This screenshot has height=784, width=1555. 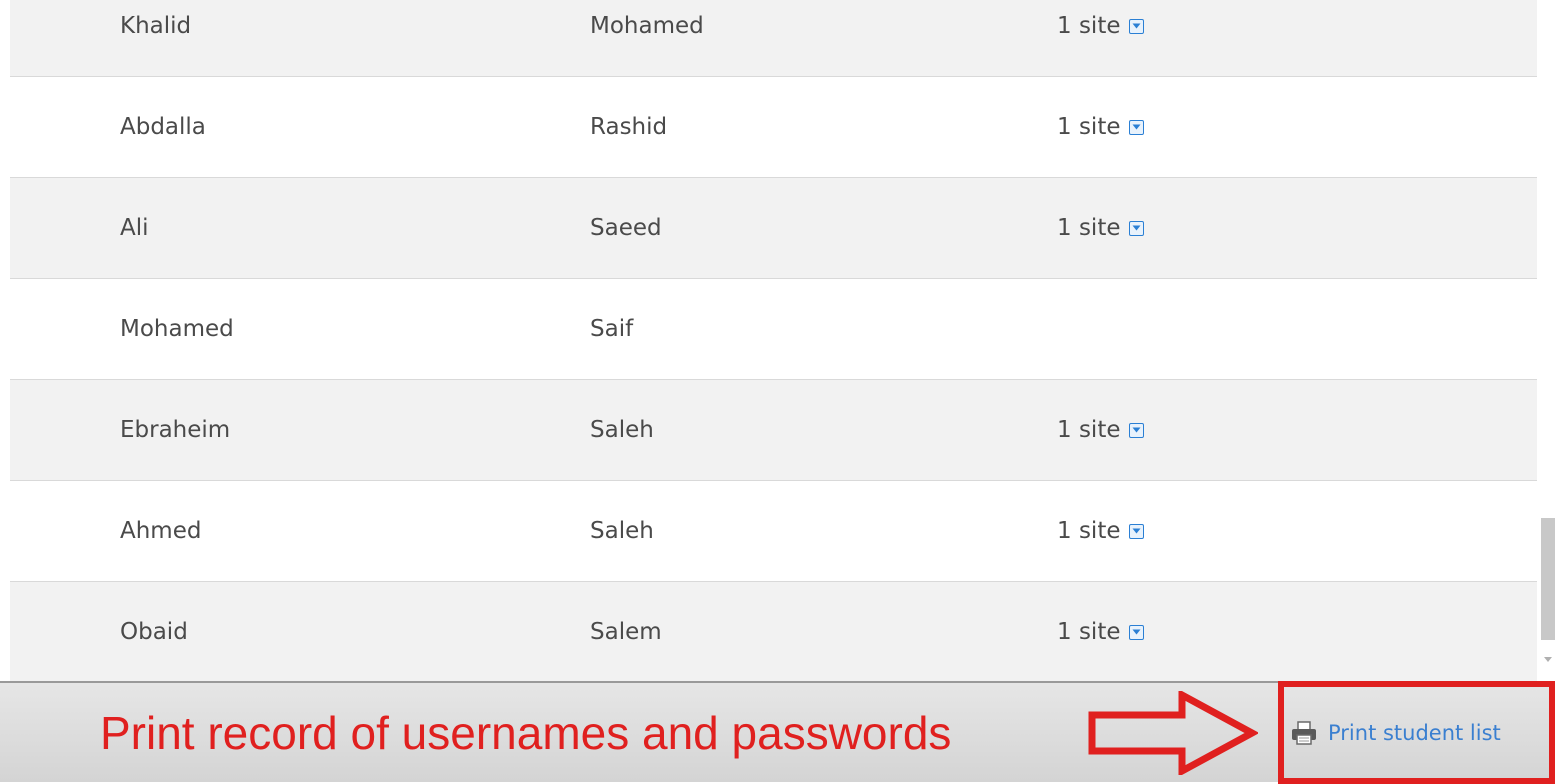 What do you see at coordinates (773, 127) in the screenshot?
I see `table-row: Abdalla Rashid 1 site` at bounding box center [773, 127].